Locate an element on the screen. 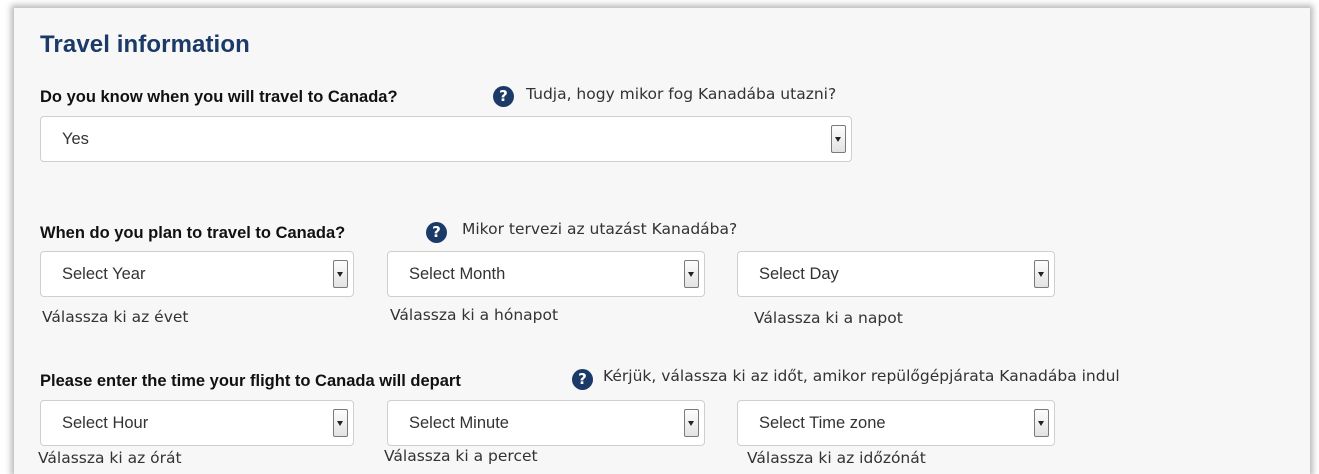  hour-hint: Válassza ki az órát is located at coordinates (110, 458).